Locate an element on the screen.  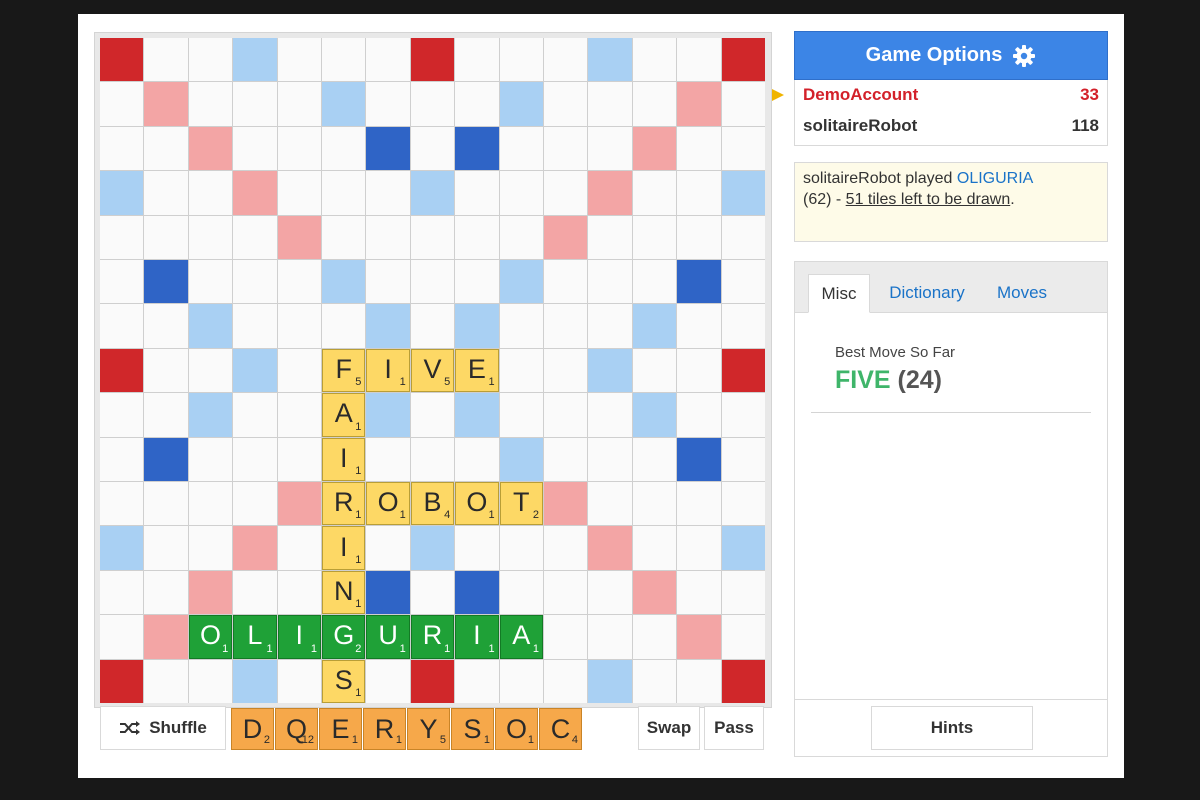
rack-tile: Q 12 is located at coordinates (296, 729).